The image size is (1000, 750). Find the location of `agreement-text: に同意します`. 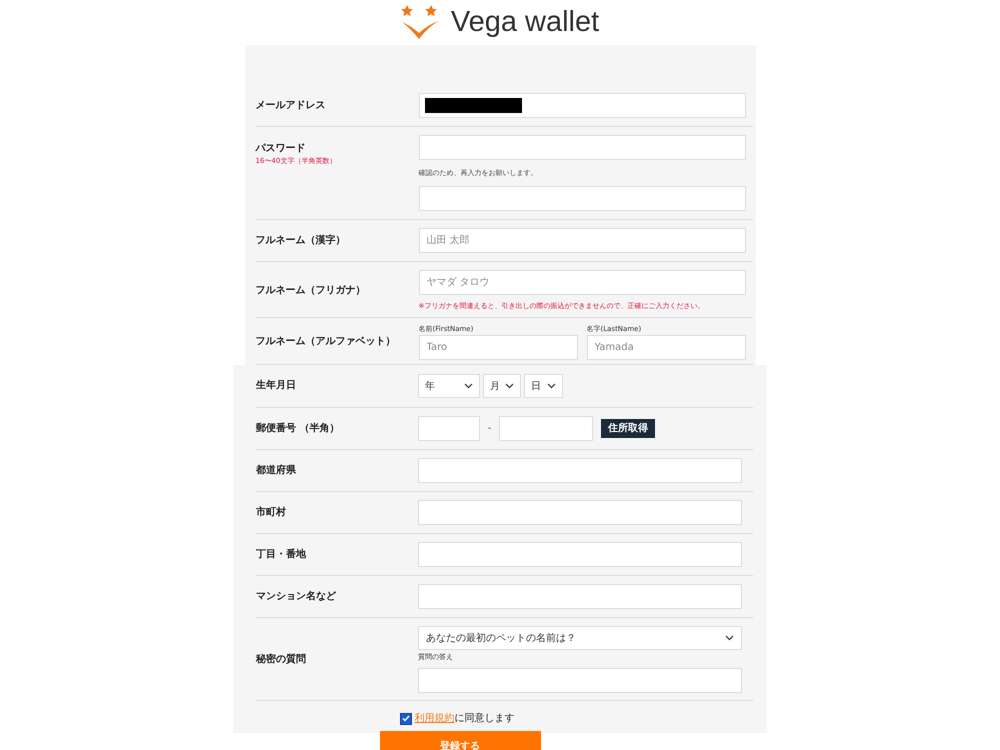

agreement-text: に同意します is located at coordinates (484, 718).